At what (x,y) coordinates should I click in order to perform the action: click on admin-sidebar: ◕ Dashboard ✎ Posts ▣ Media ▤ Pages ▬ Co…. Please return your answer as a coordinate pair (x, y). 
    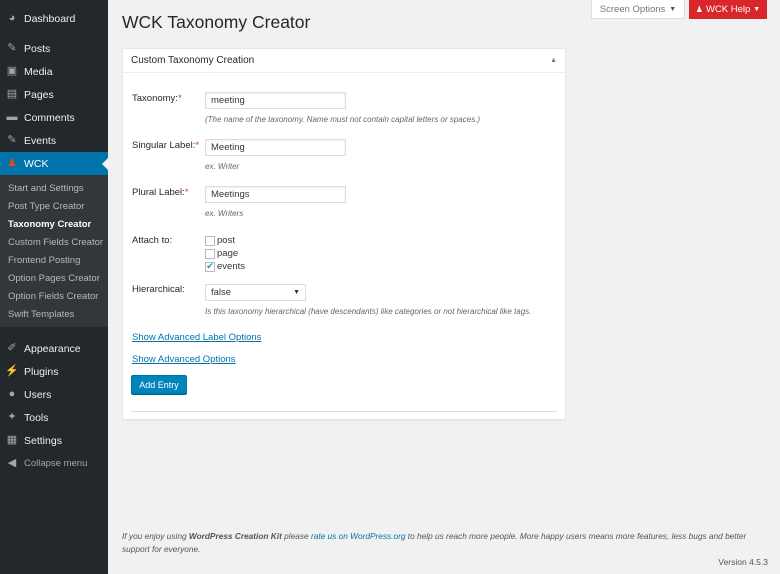
    Looking at the image, I should click on (54, 287).